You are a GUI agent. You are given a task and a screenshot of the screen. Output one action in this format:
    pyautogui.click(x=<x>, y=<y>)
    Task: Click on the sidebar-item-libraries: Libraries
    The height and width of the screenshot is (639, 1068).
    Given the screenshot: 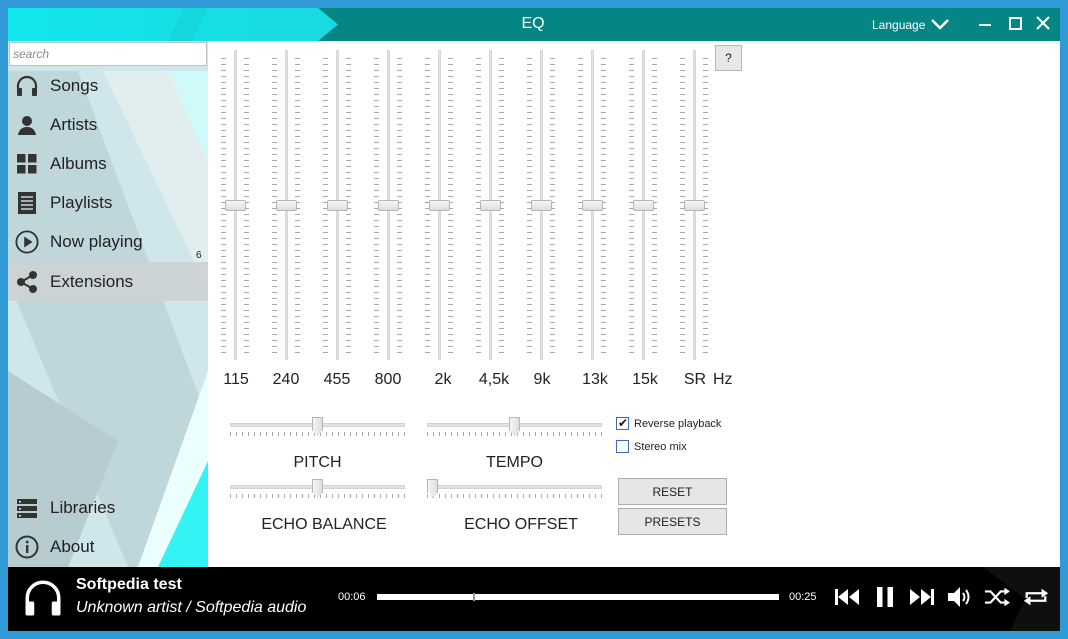 What is the action you would take?
    pyautogui.click(x=108, y=508)
    